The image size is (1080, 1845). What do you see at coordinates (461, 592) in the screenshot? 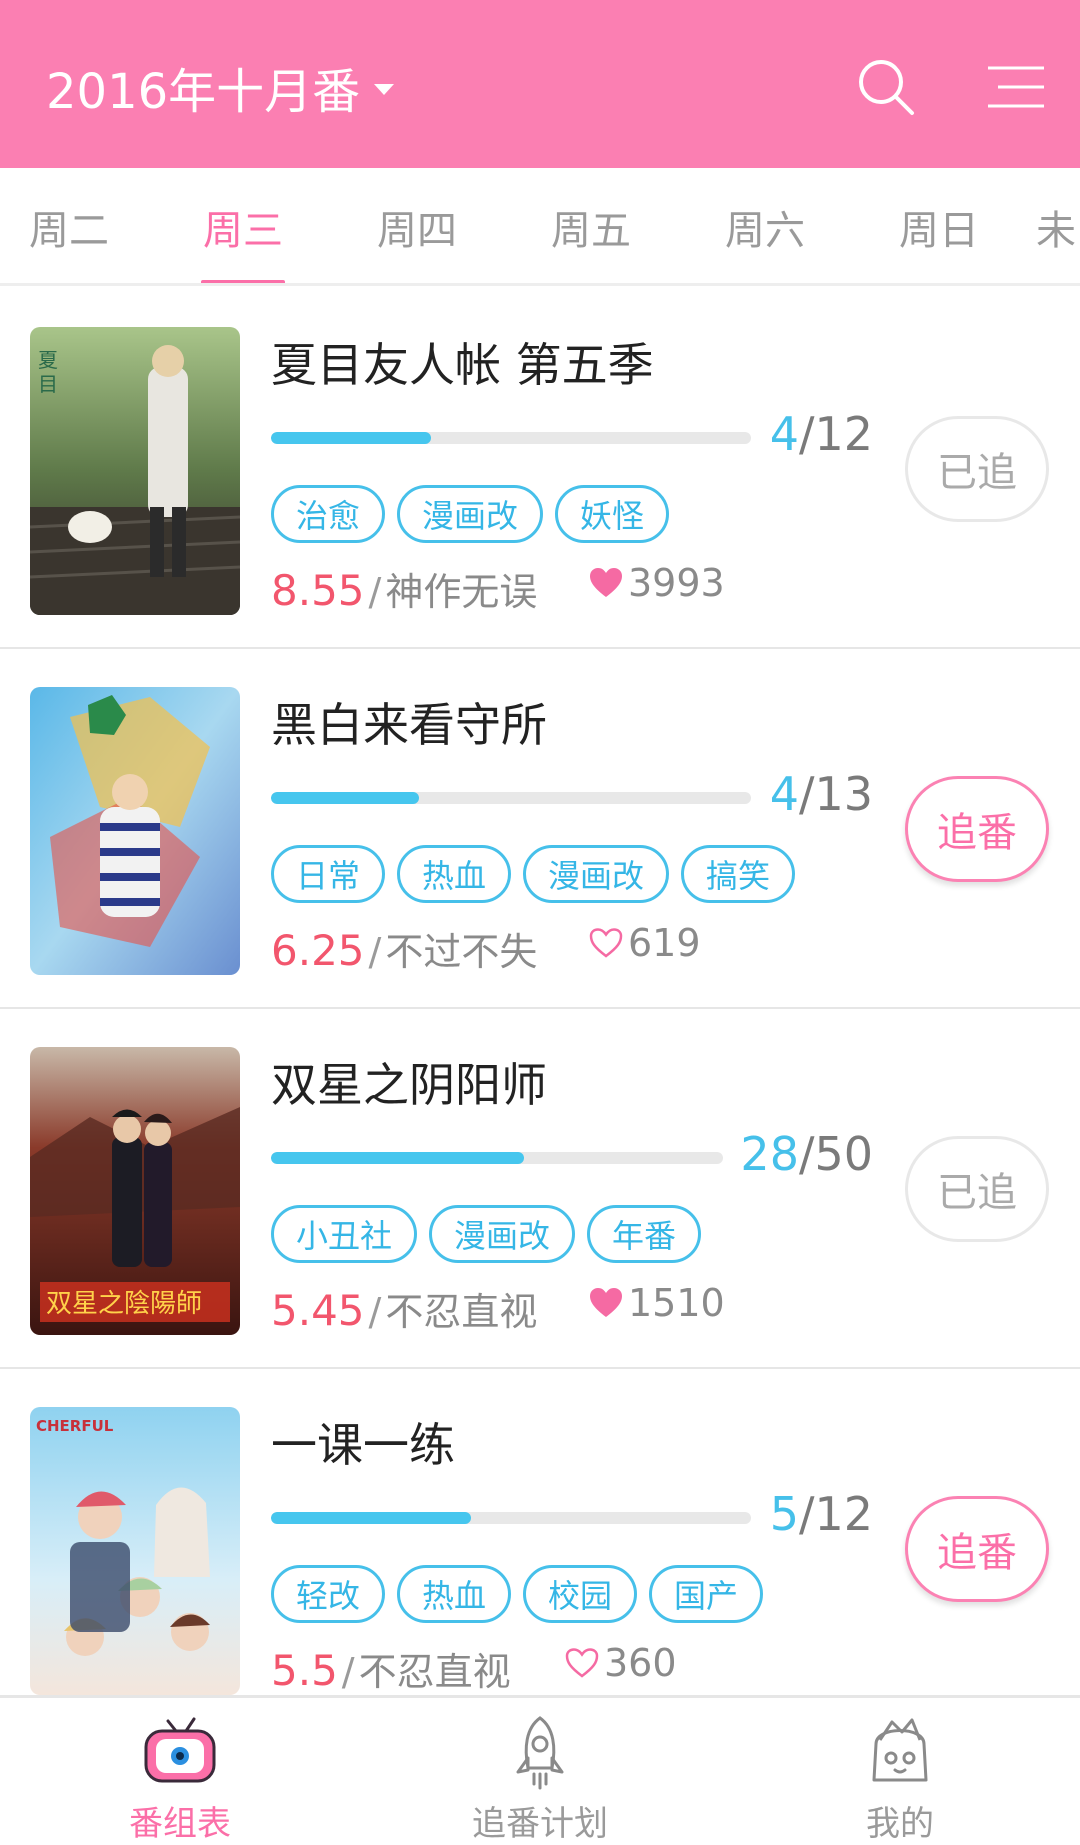
I see `rating-verdict: 神作无误` at bounding box center [461, 592].